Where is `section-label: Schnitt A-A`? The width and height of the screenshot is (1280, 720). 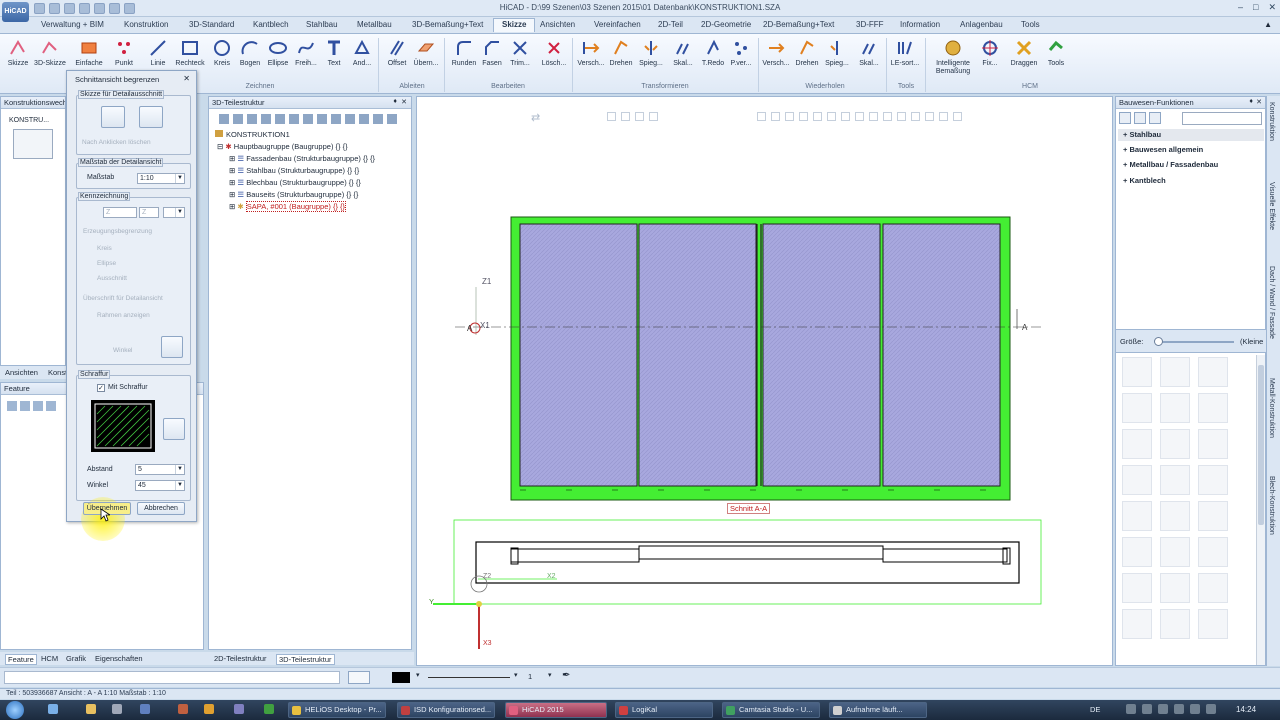
section-label: Schnitt A-A is located at coordinates (749, 508).